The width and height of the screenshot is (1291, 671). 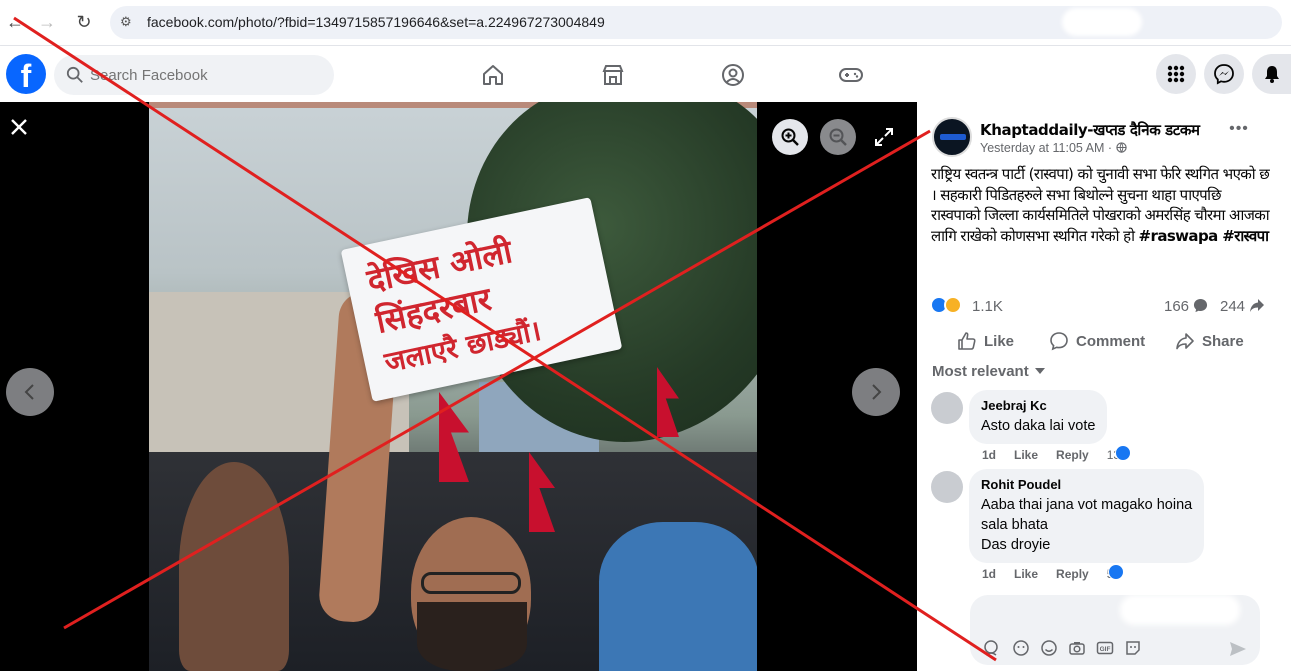 I want to click on share-arrow-icon, so click(x=1257, y=305).